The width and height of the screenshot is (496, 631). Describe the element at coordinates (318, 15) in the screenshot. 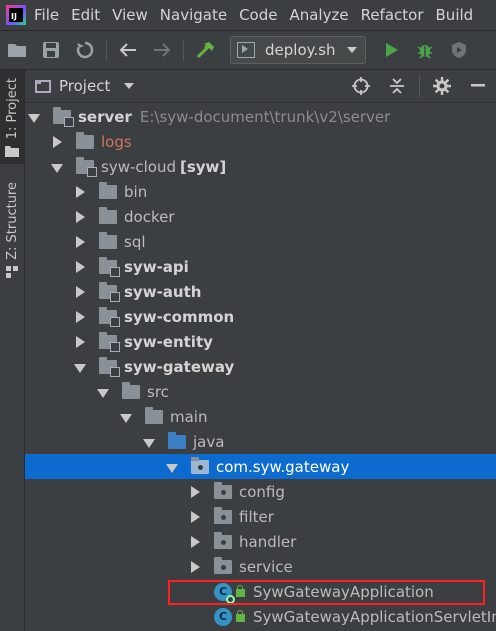

I see `menu-analyze: Analyze` at that location.